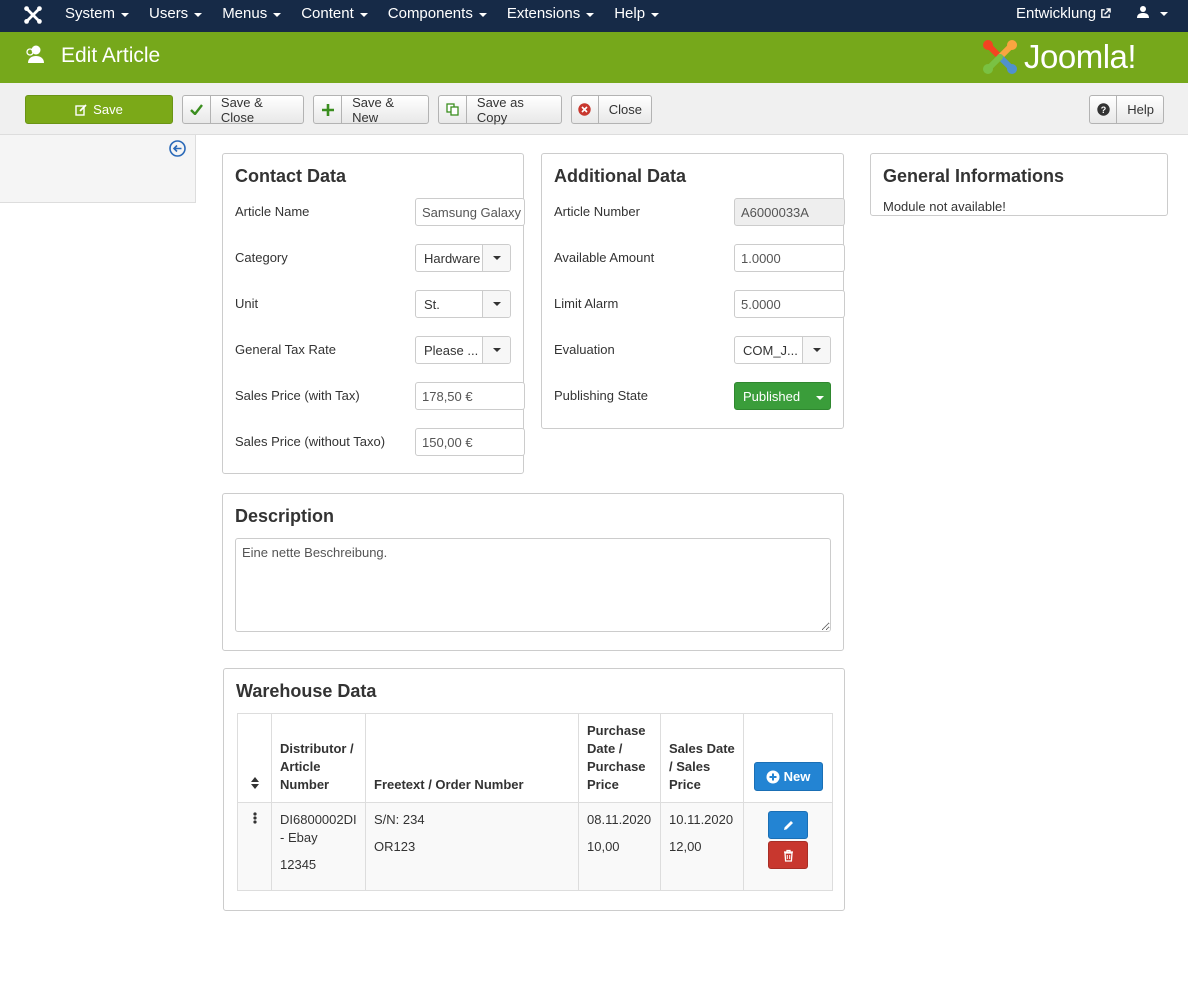  What do you see at coordinates (306, 691) in the screenshot?
I see `warehouse-title: Warehouse Data` at bounding box center [306, 691].